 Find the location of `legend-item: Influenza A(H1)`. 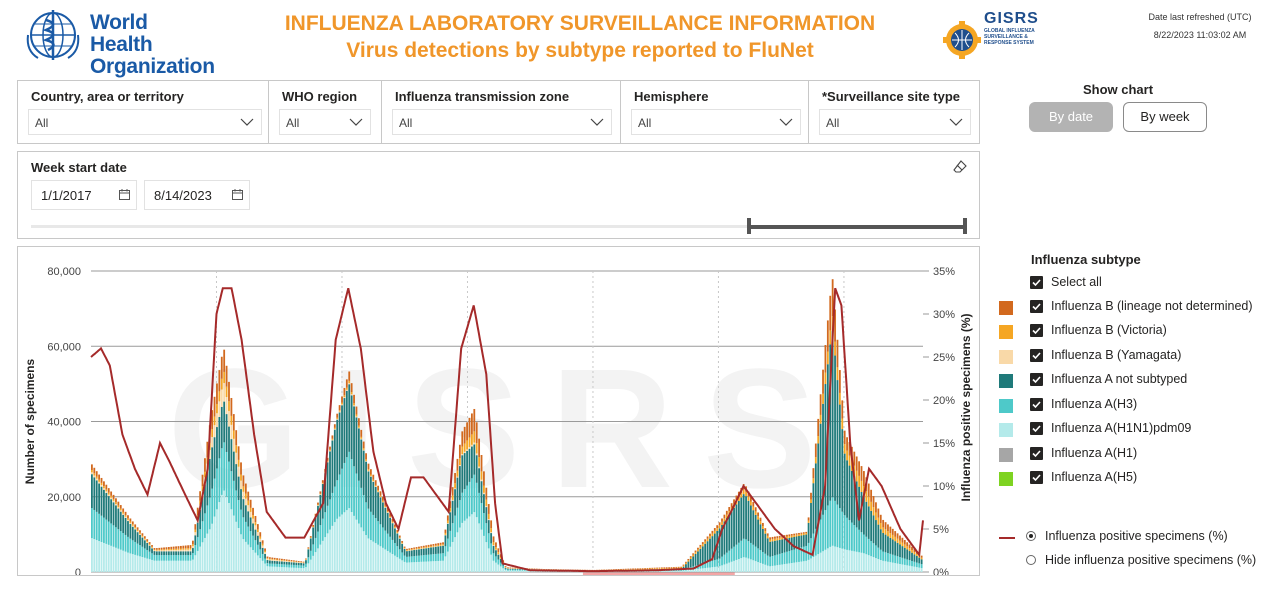

legend-item: Influenza A(H1) is located at coordinates (1138, 456).